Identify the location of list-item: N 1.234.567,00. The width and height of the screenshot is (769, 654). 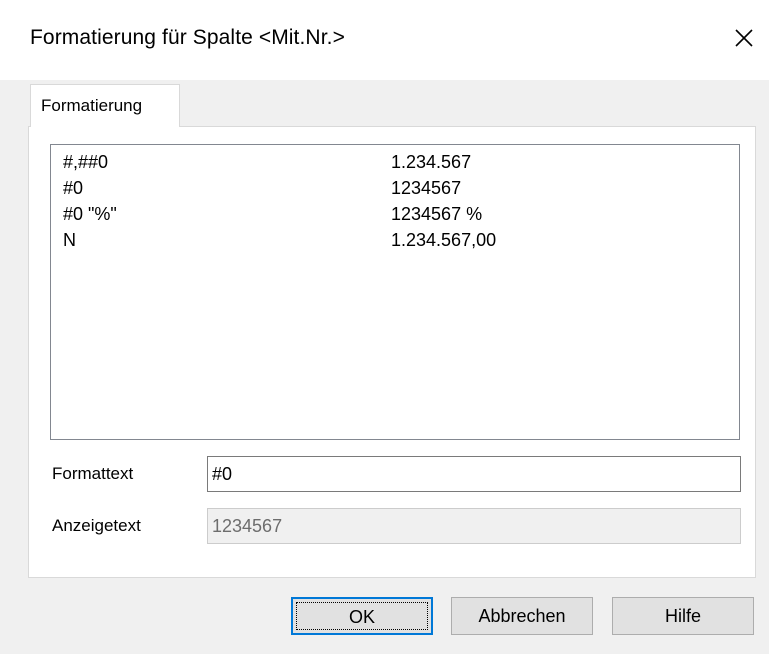
(395, 241).